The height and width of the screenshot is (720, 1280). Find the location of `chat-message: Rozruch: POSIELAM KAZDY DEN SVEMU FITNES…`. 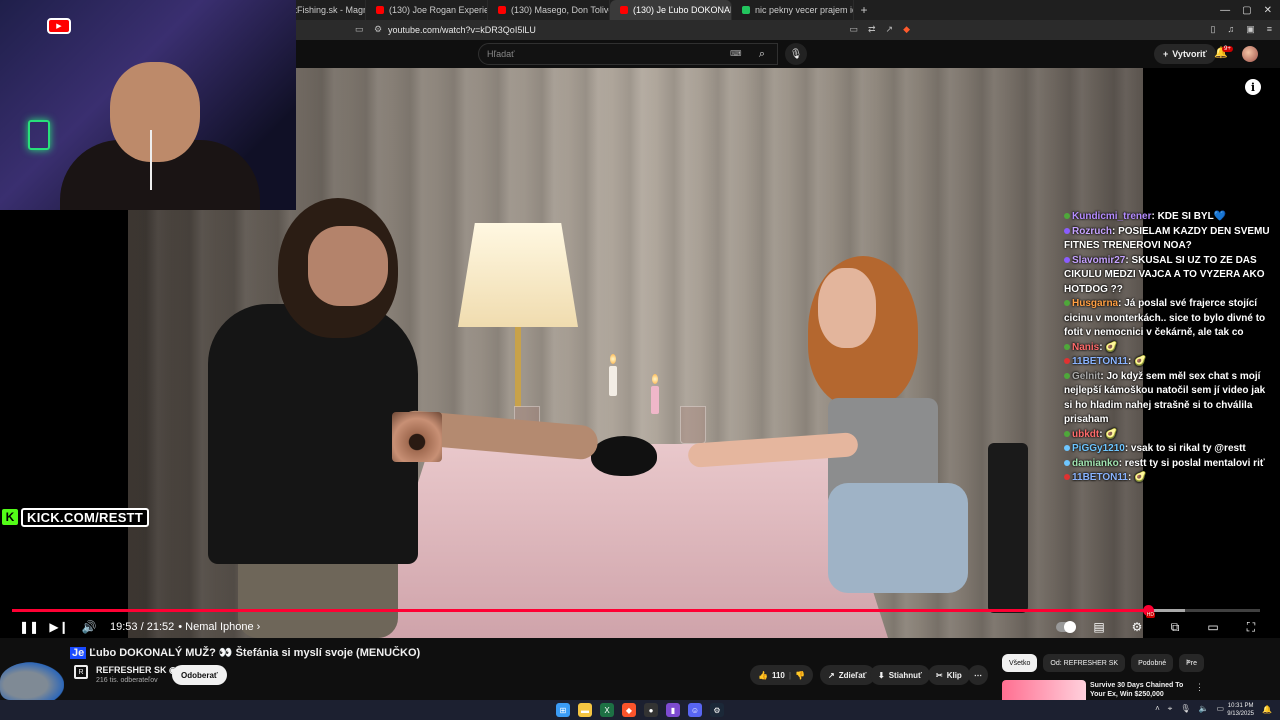

chat-message: Rozruch: POSIELAM KAZDY DEN SVEMU FITNES… is located at coordinates (1168, 239).